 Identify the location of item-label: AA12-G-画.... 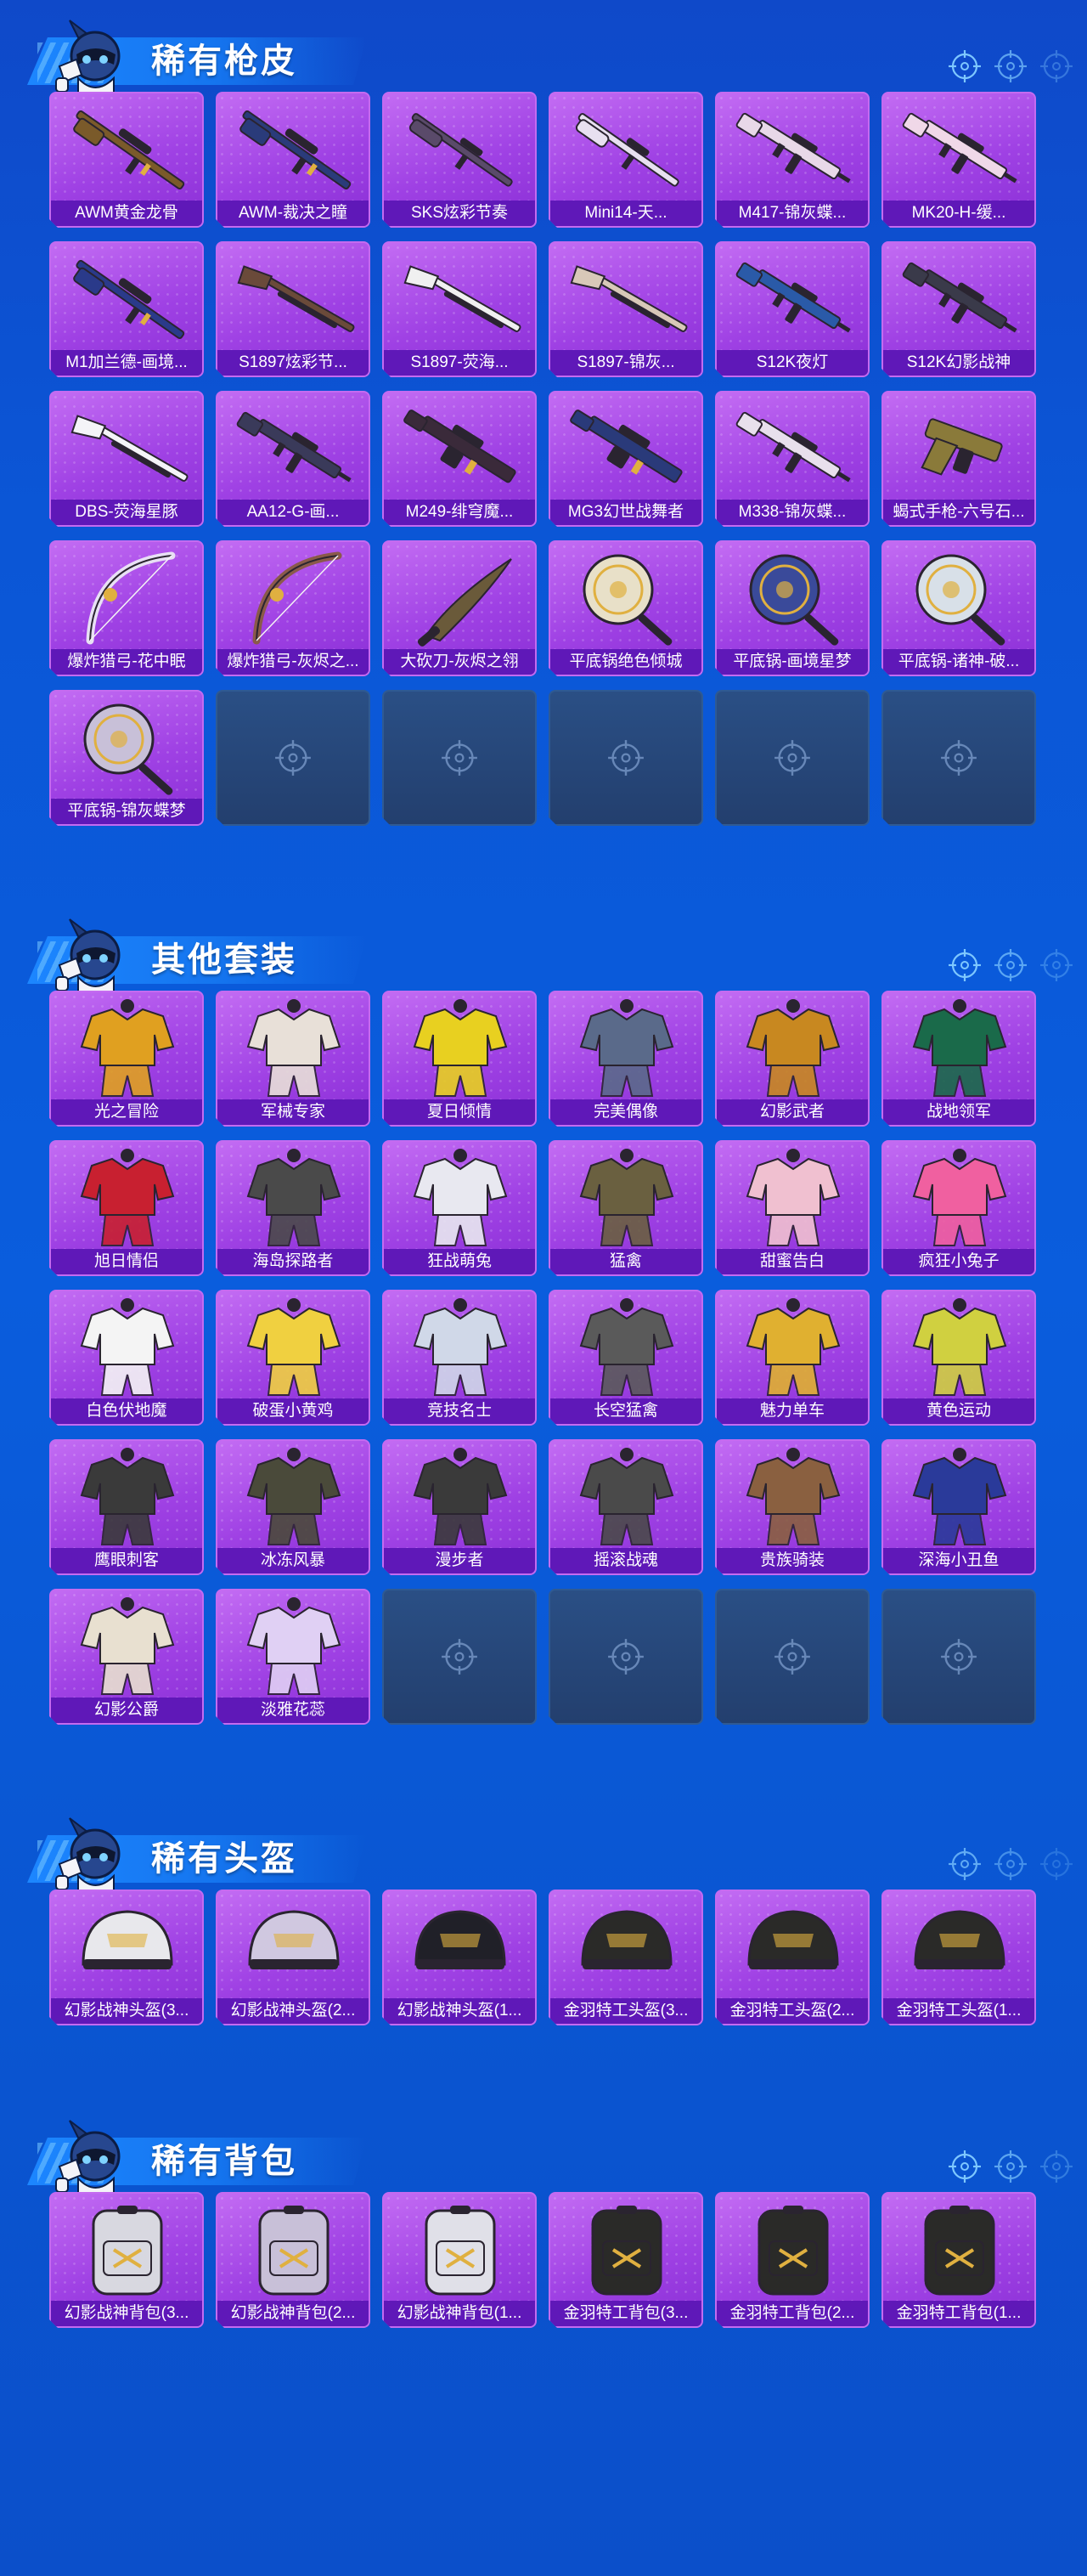
(293, 512).